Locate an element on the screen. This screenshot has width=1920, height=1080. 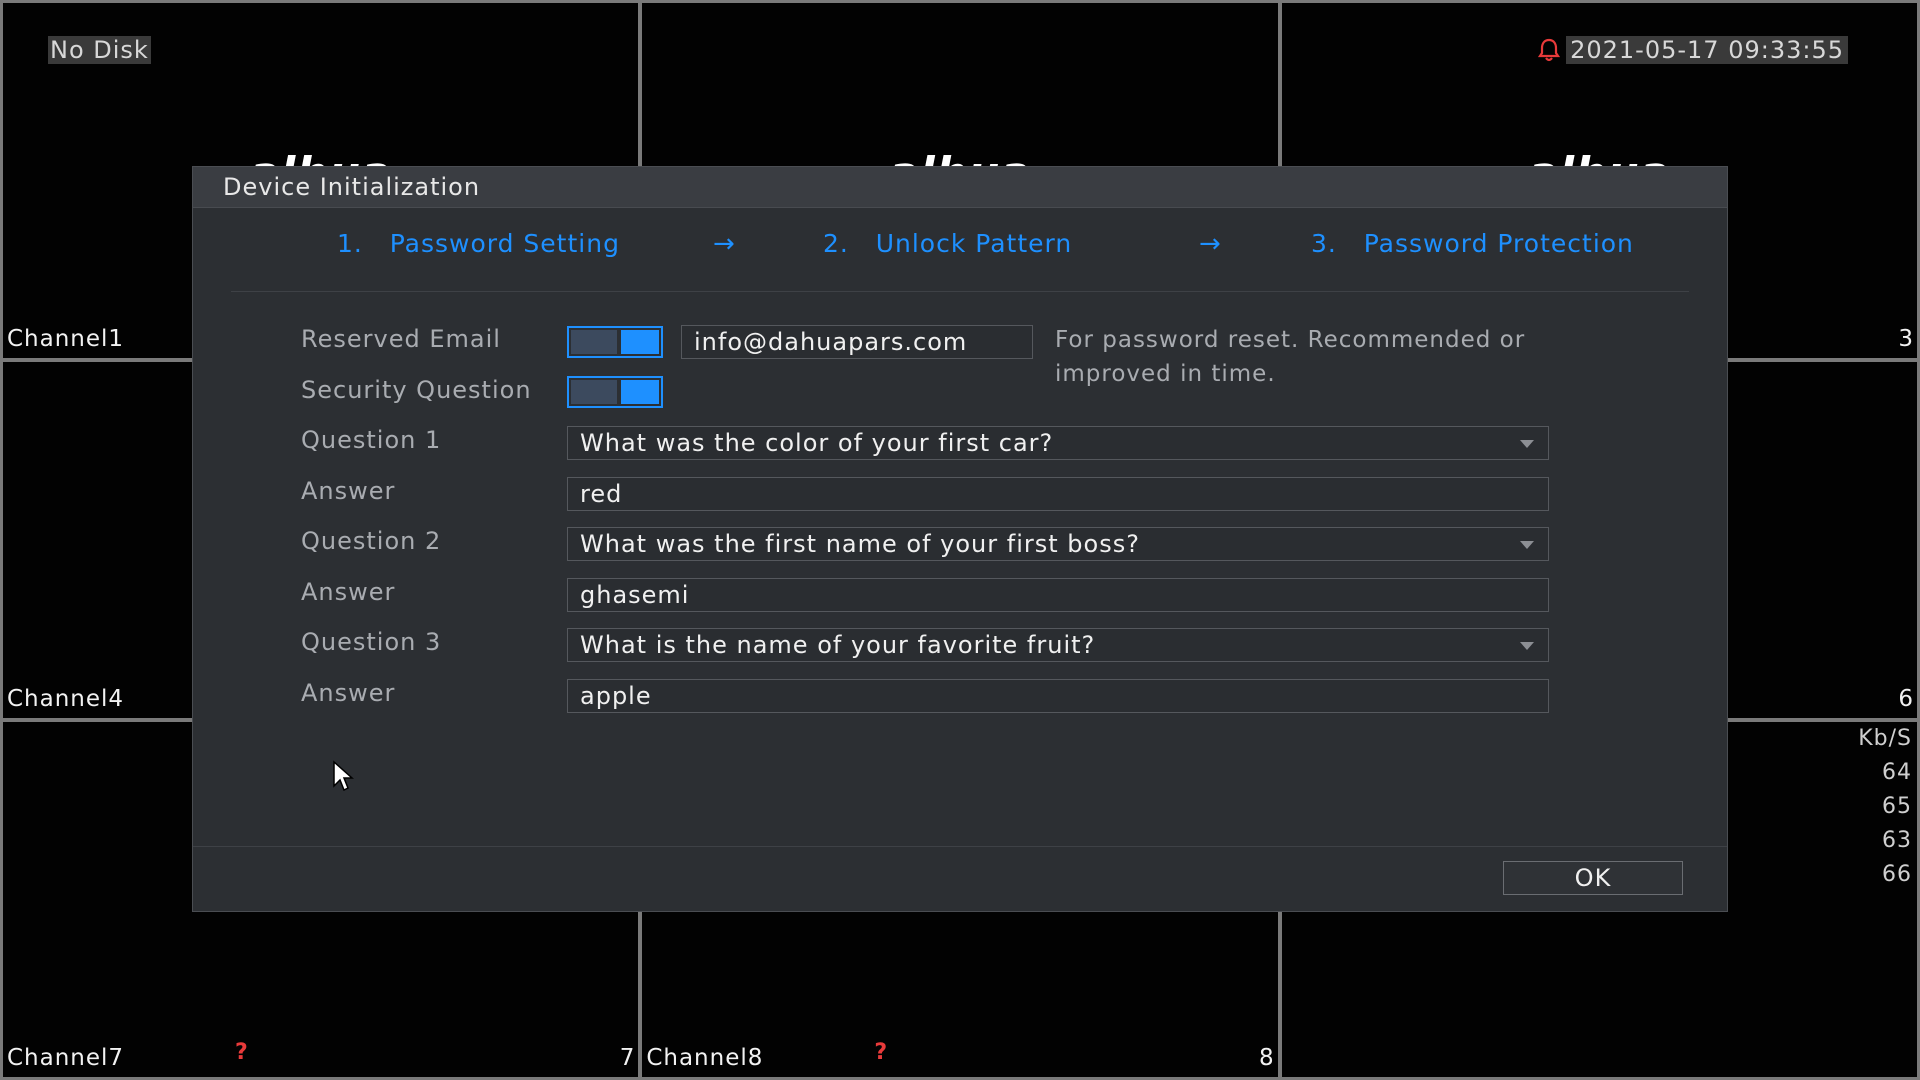
answer-1-label: Answer is located at coordinates (348, 491).